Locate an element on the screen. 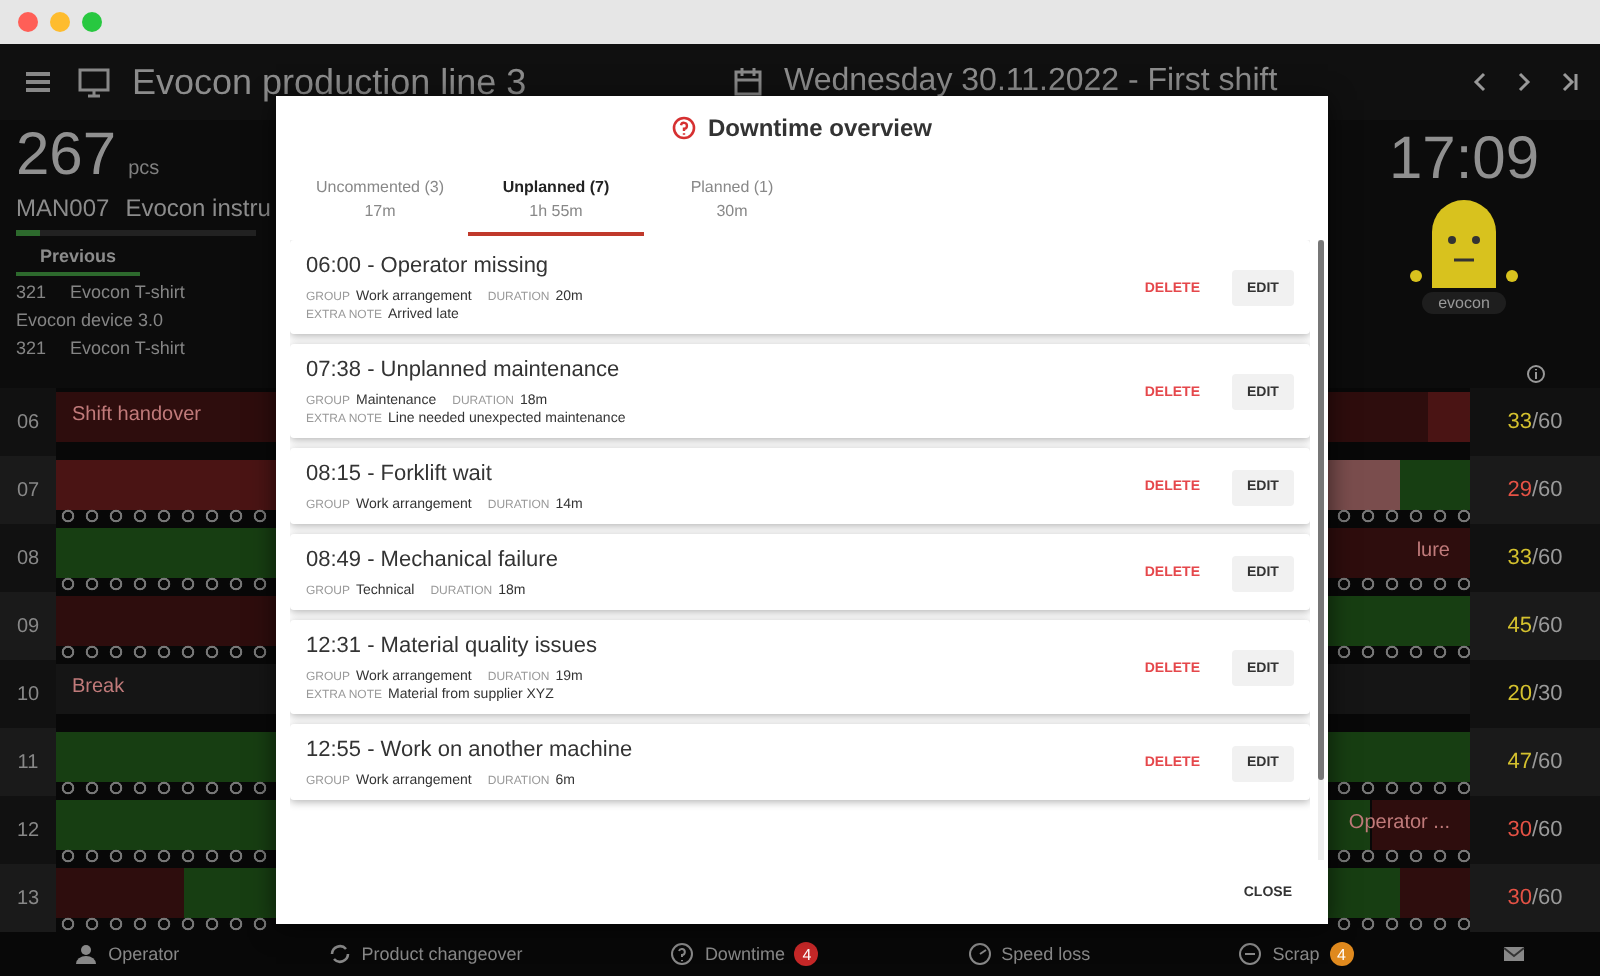 The image size is (1600, 976). info-icon is located at coordinates (1535, 374).